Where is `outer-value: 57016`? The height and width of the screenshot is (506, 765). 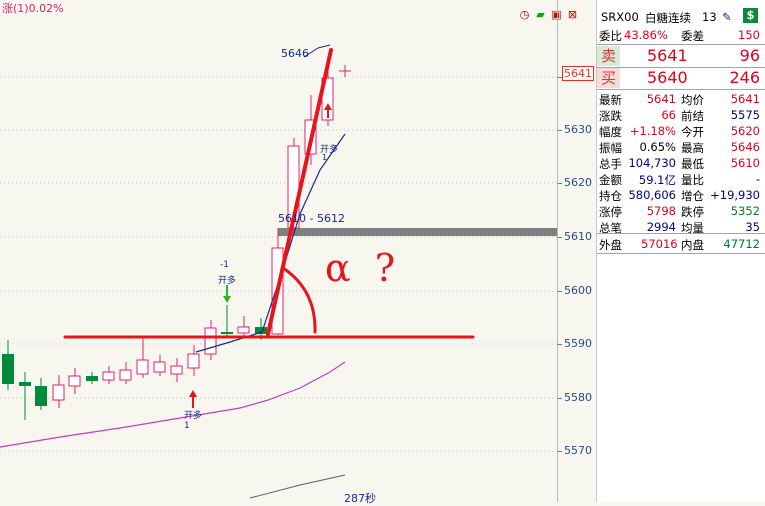 outer-value: 57016 is located at coordinates (659, 244).